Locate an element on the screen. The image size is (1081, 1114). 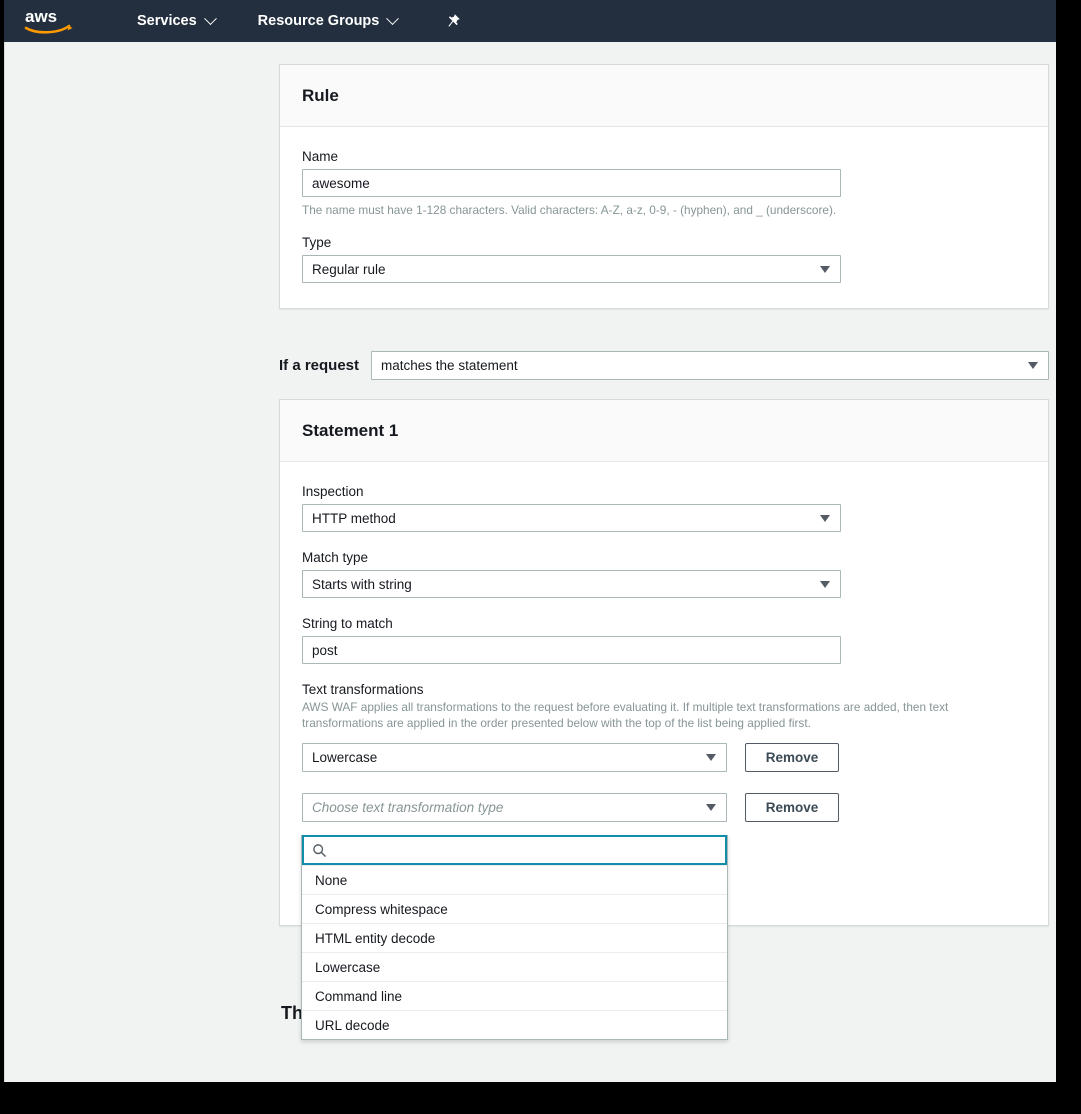
transformation-row: Choose text transformation type Remove is located at coordinates (664, 807).